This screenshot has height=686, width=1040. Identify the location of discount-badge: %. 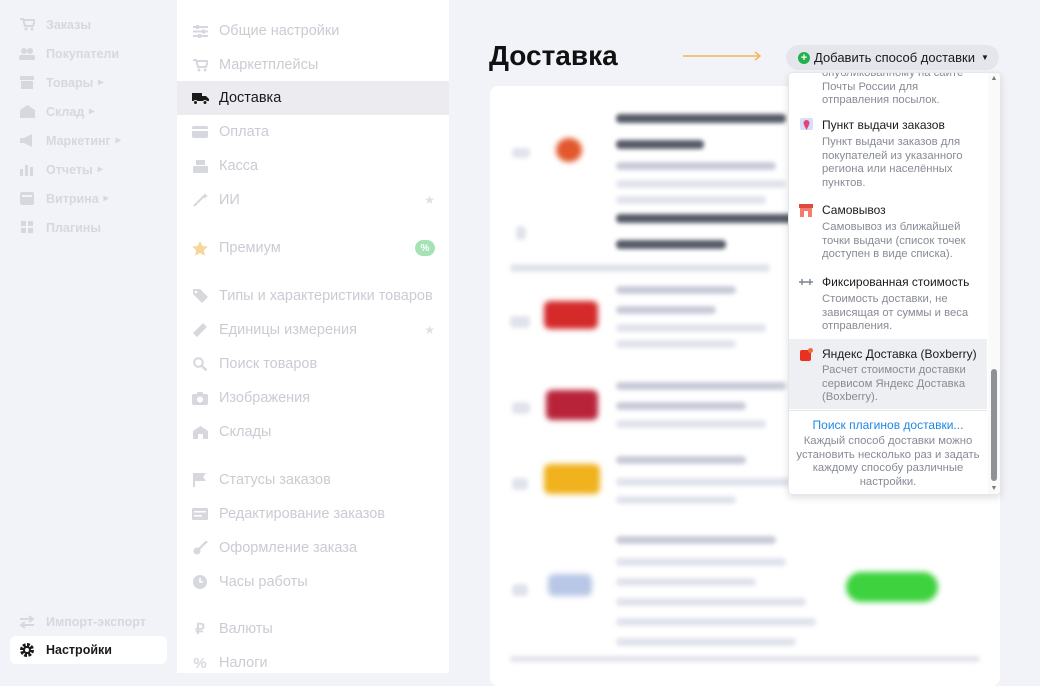
(425, 248).